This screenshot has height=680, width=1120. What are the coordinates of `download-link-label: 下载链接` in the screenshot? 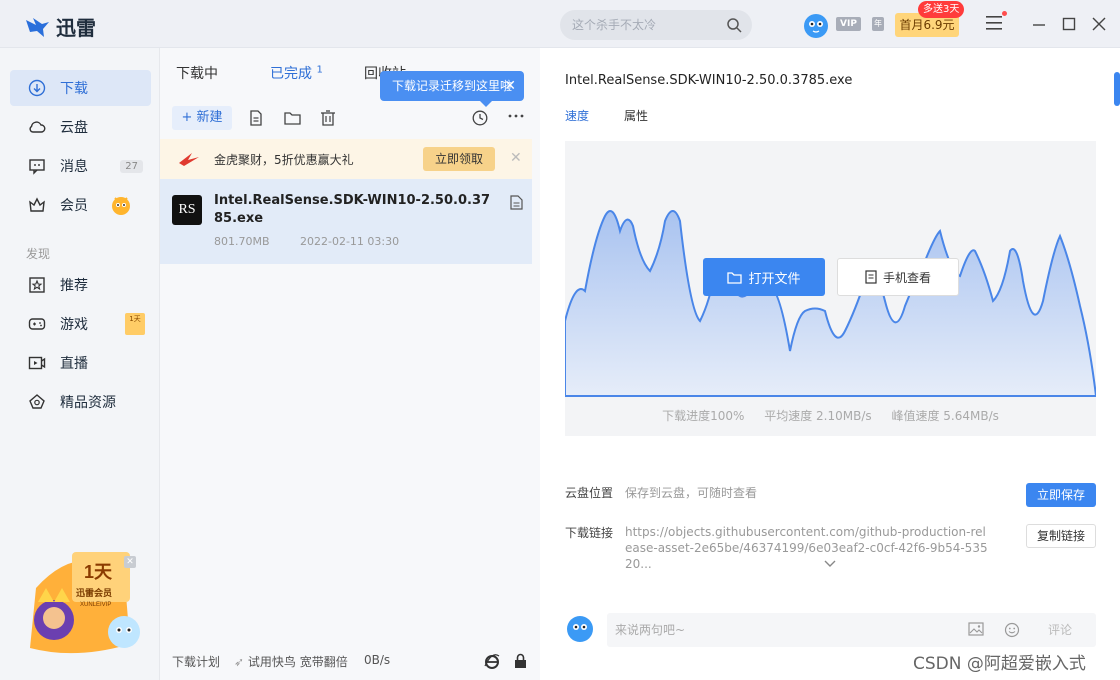 It's located at (589, 533).